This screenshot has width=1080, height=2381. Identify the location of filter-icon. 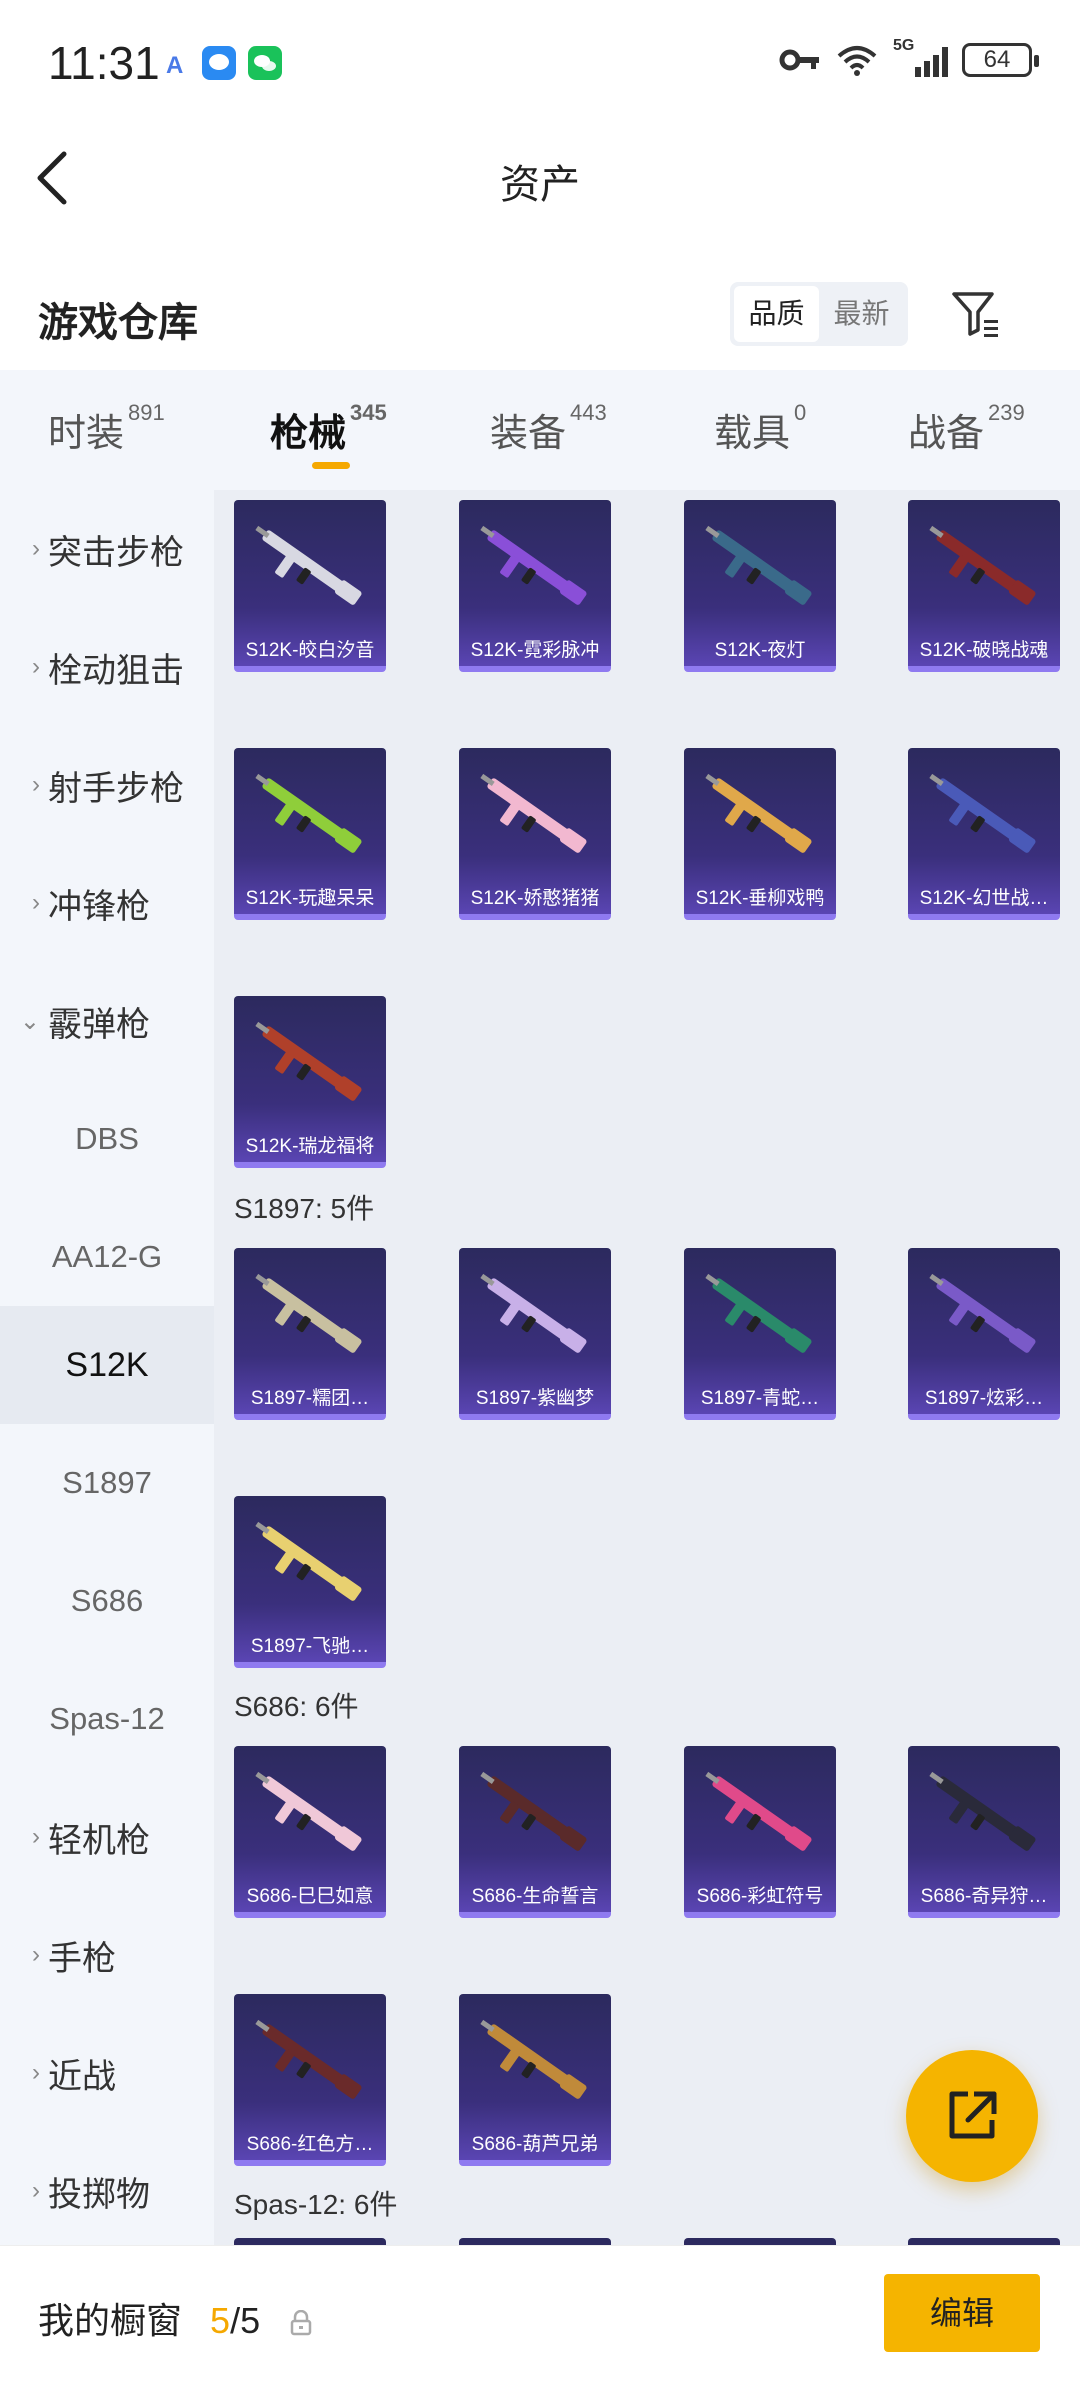
(975, 314).